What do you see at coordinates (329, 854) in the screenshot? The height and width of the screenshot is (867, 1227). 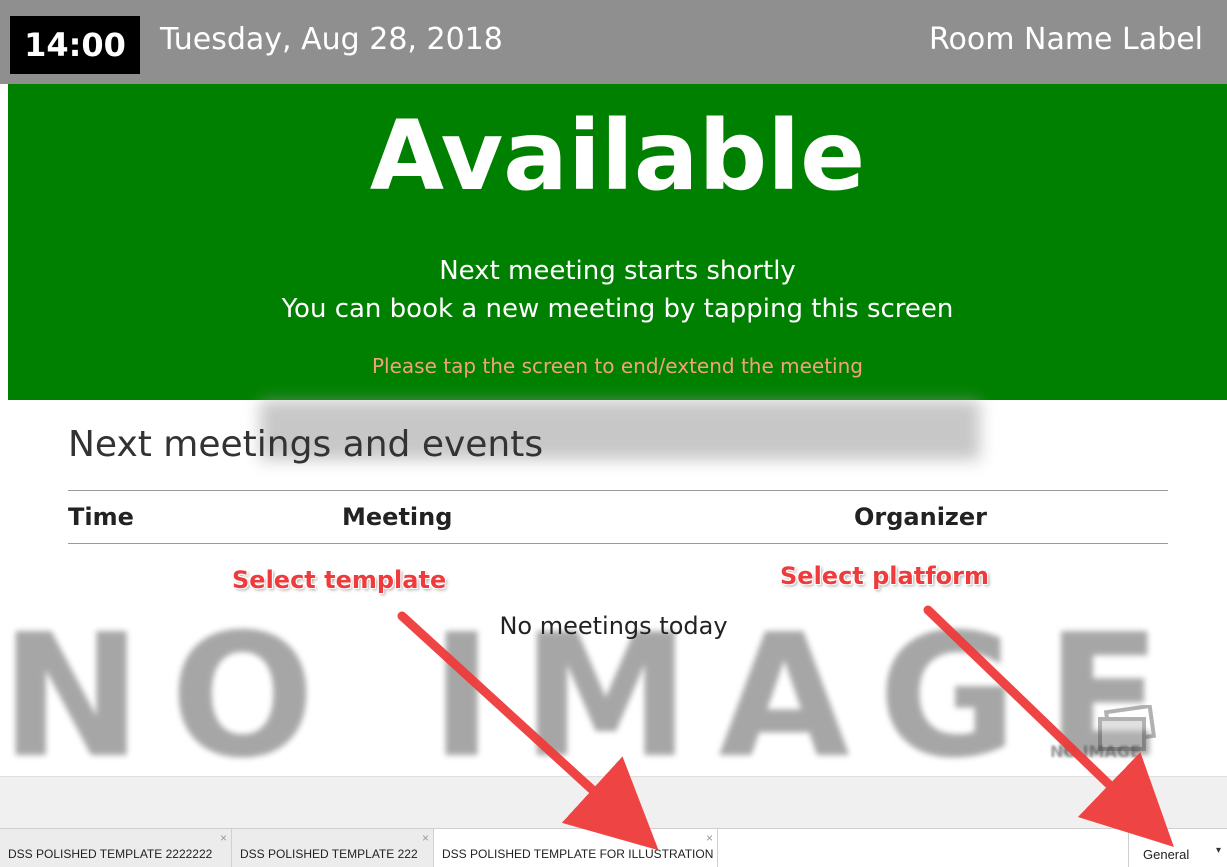 I see `template-tab-label: DSS POLISHED TEMPLATE 222` at bounding box center [329, 854].